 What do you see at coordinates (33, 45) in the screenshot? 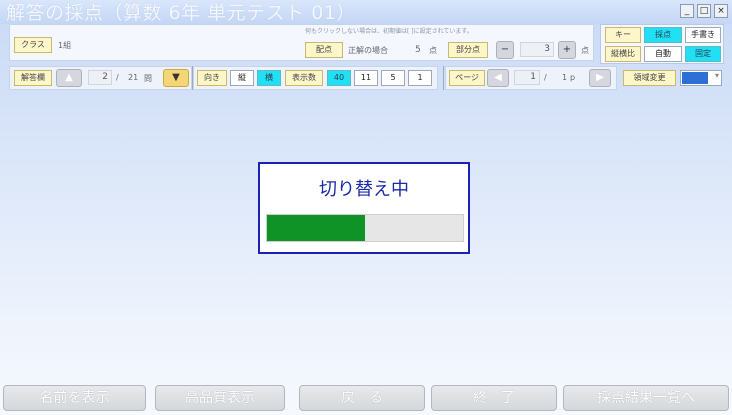
I see `class-button: クラス` at bounding box center [33, 45].